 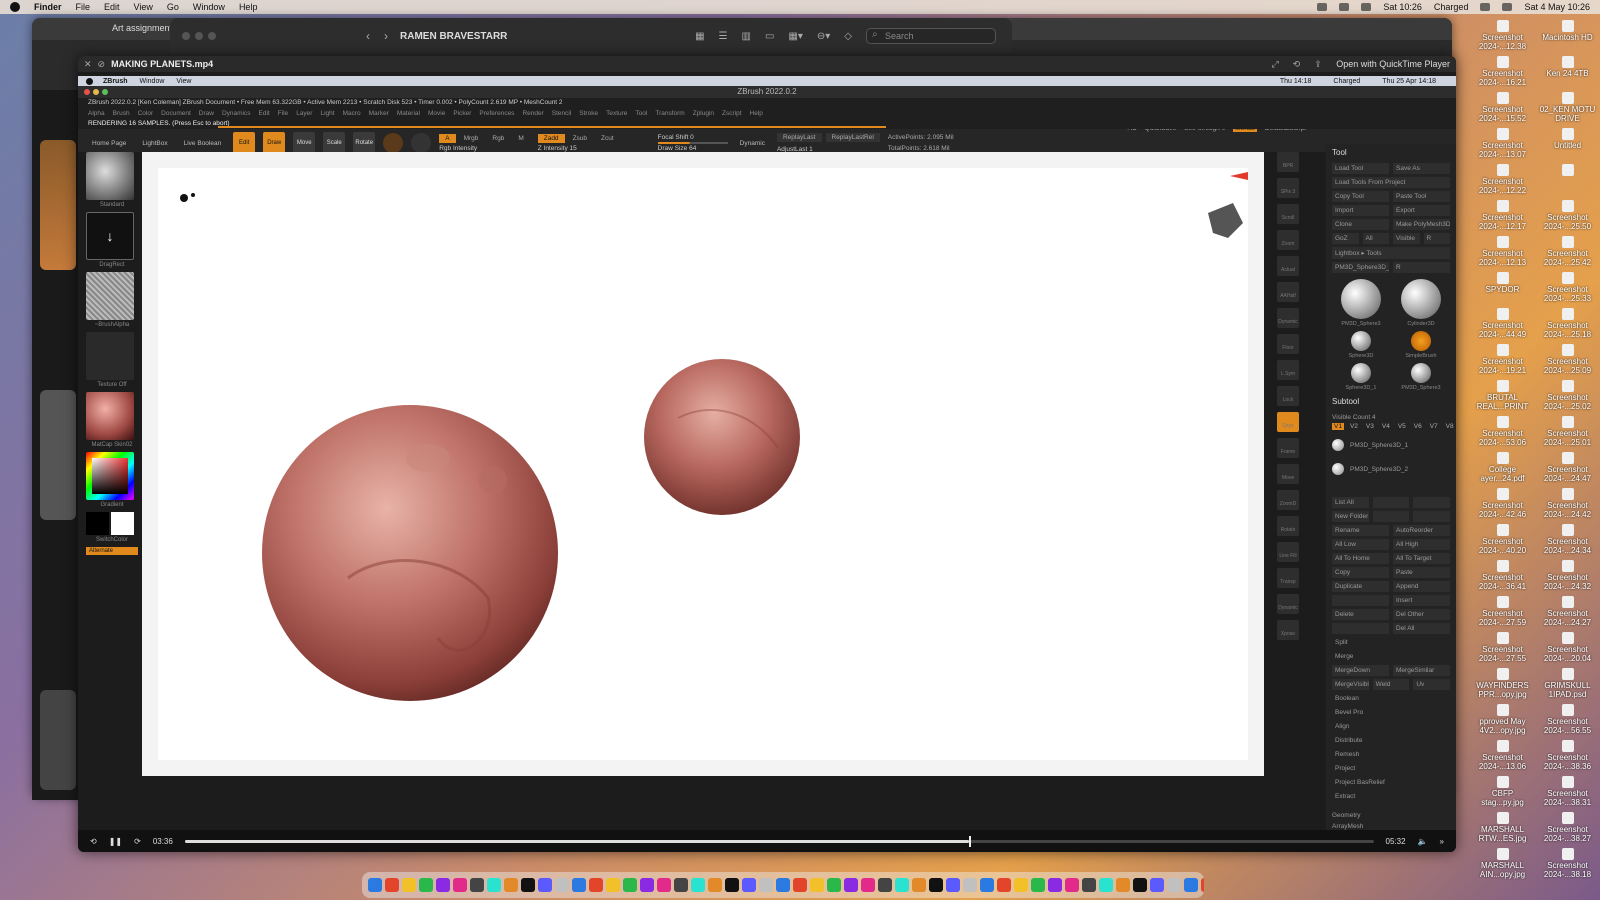 I want to click on desktop-icon: Screenshot 2024-...12.17, so click(x=1502, y=218).